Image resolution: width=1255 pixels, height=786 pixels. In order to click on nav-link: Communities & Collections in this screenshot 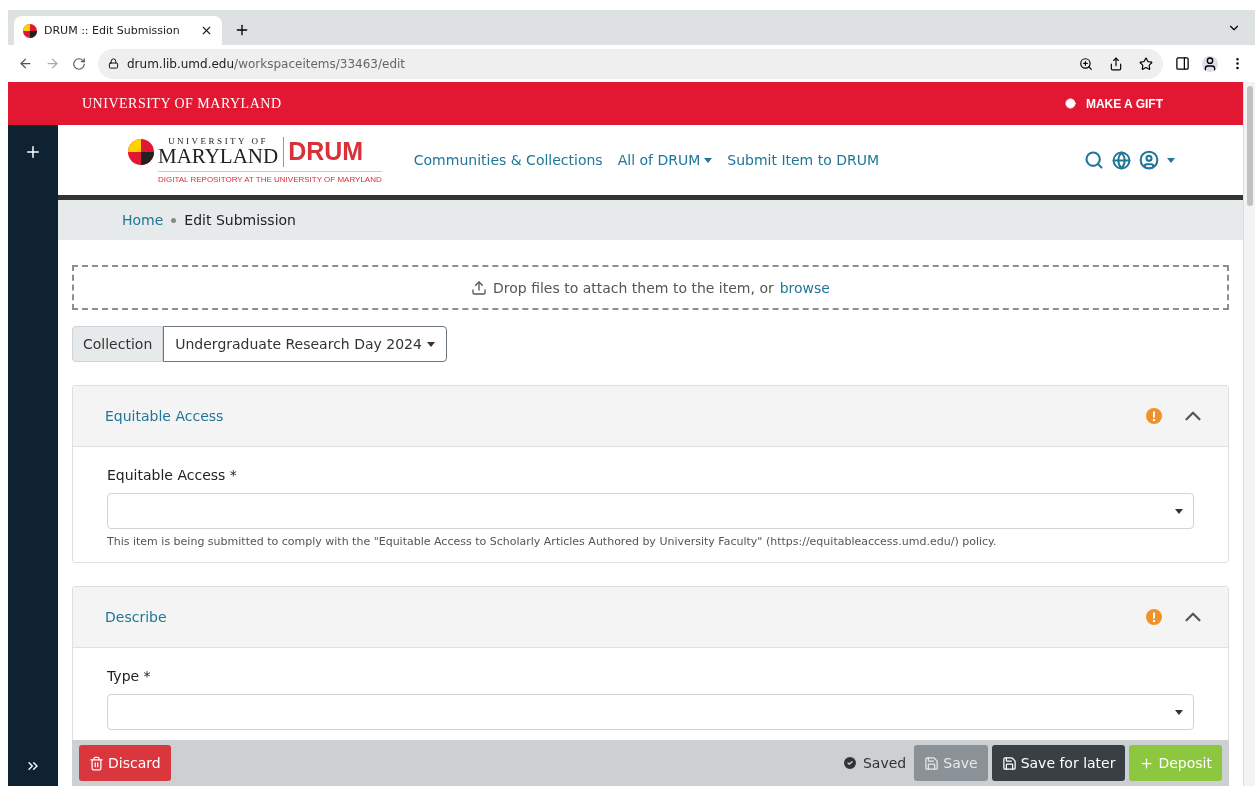, I will do `click(508, 160)`.